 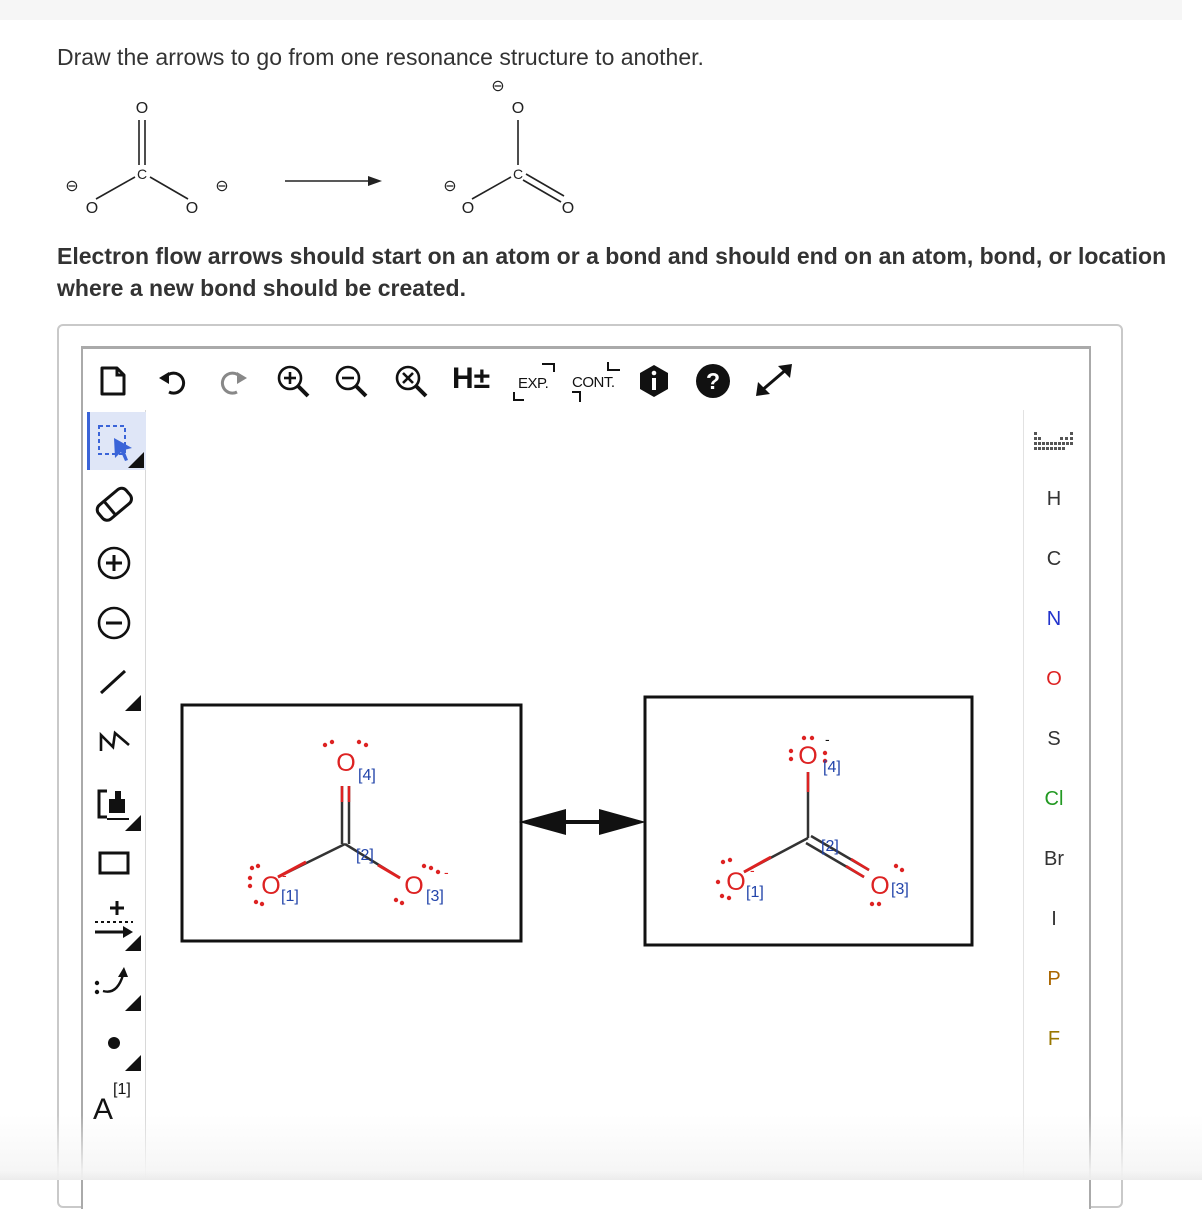 I want to click on right-map-3: [3], so click(x=900, y=889).